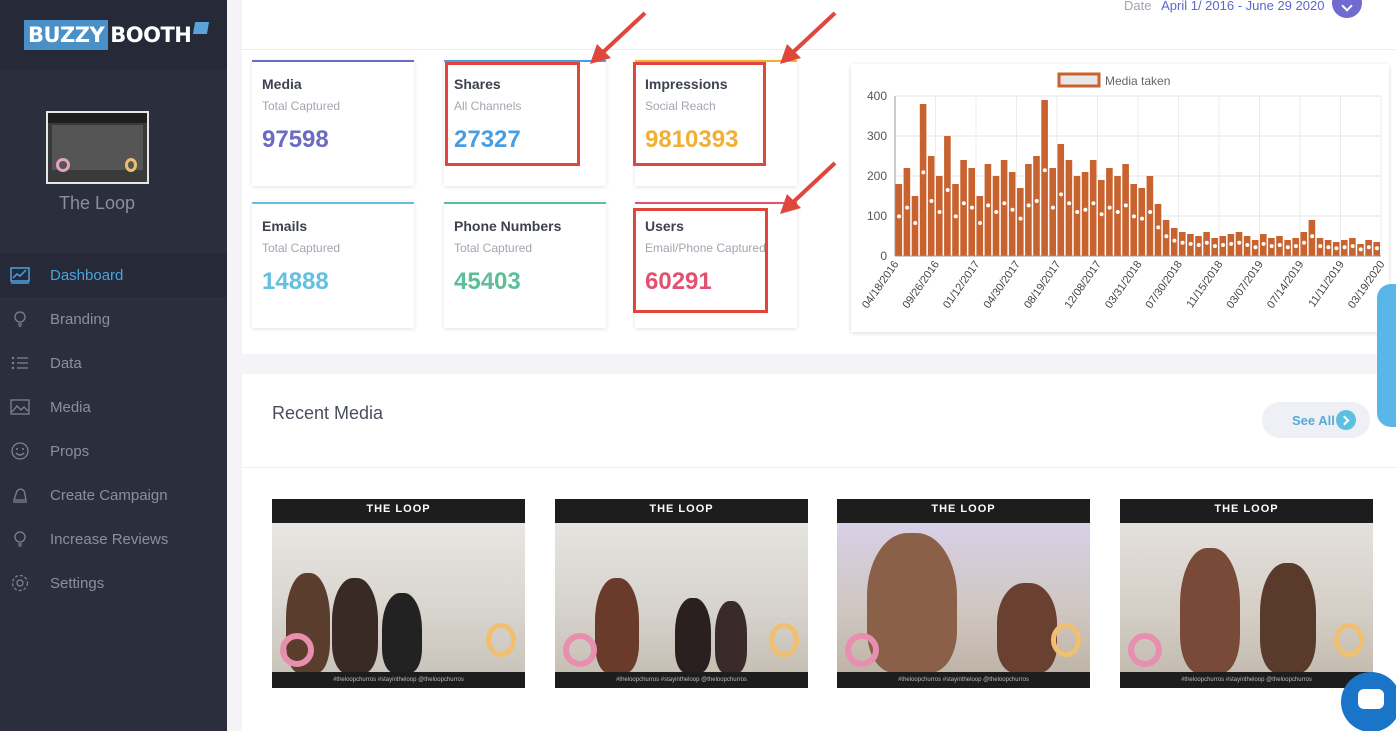 The height and width of the screenshot is (731, 1396). Describe the element at coordinates (113, 275) in the screenshot. I see `sidebar-item-dashboard: Dashboard` at that location.